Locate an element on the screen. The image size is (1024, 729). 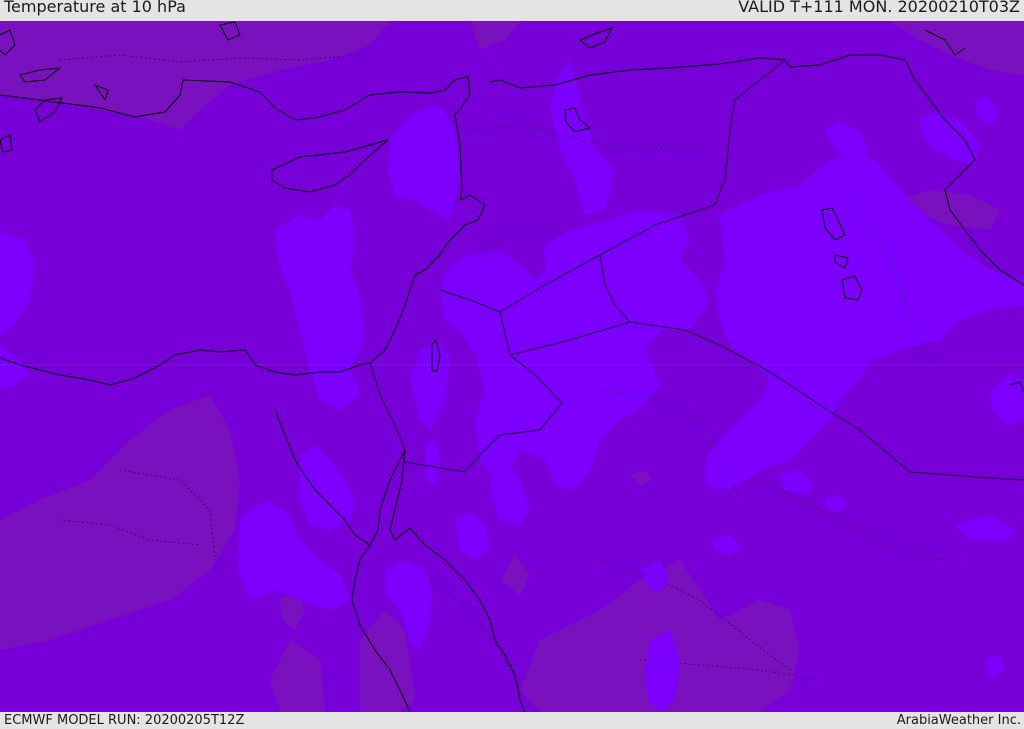
model-run-label: ECMWF MODEL RUN: 20200205T12Z is located at coordinates (124, 720).